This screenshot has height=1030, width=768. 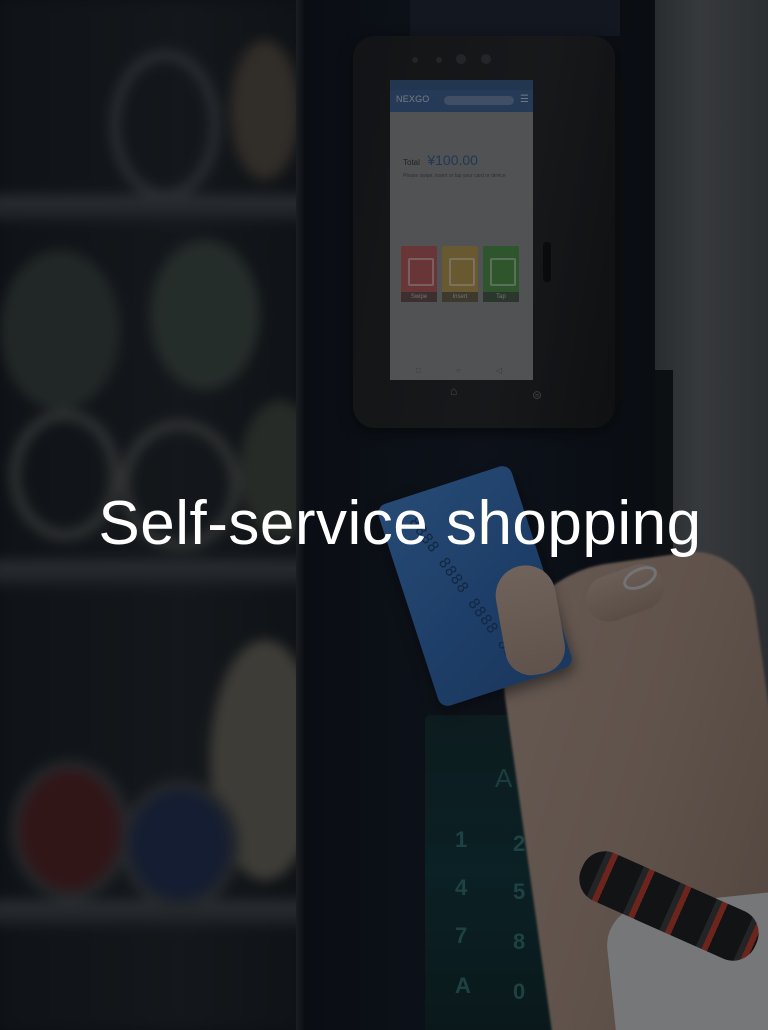 I want to click on headline: Self-service shopping, so click(x=400, y=523).